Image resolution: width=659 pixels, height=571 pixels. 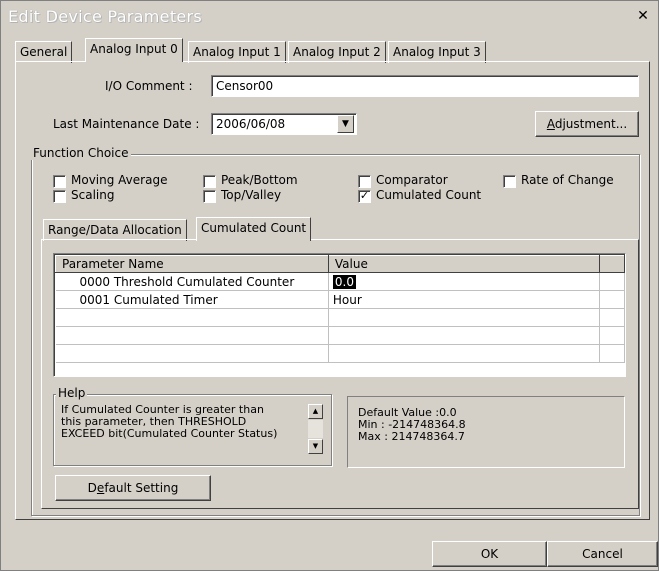 I want to click on maintenance-date-value: 2006/06/08, so click(x=251, y=124).